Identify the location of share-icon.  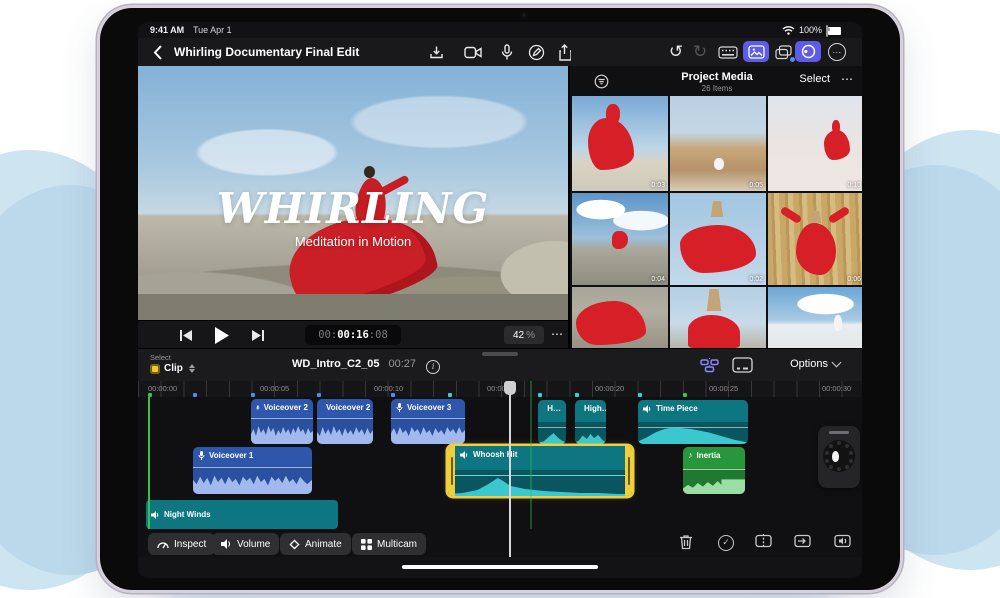
(564, 52).